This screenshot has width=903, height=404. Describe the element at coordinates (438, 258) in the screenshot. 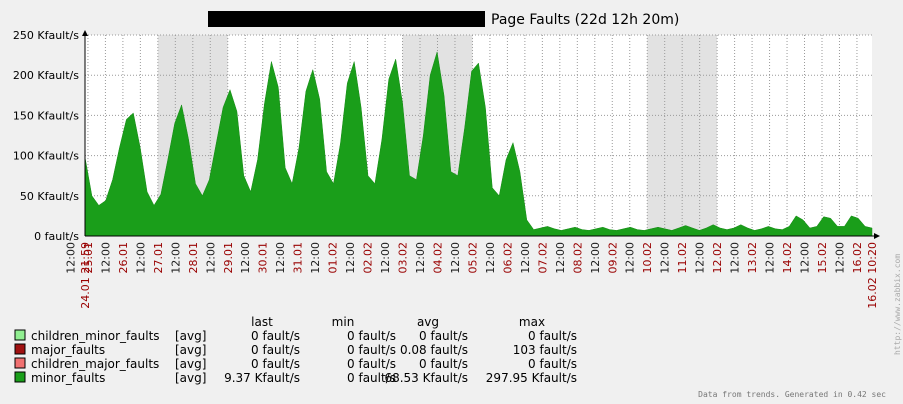

I see `x-tick-date: 04.02` at that location.